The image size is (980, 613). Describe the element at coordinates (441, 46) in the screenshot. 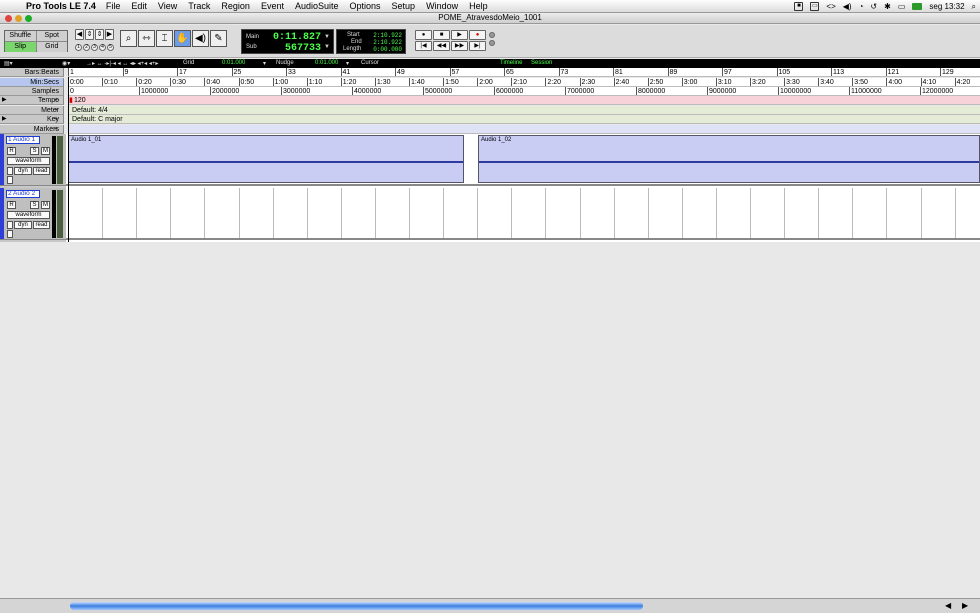

I see `rewind-icon: ◀◀` at that location.